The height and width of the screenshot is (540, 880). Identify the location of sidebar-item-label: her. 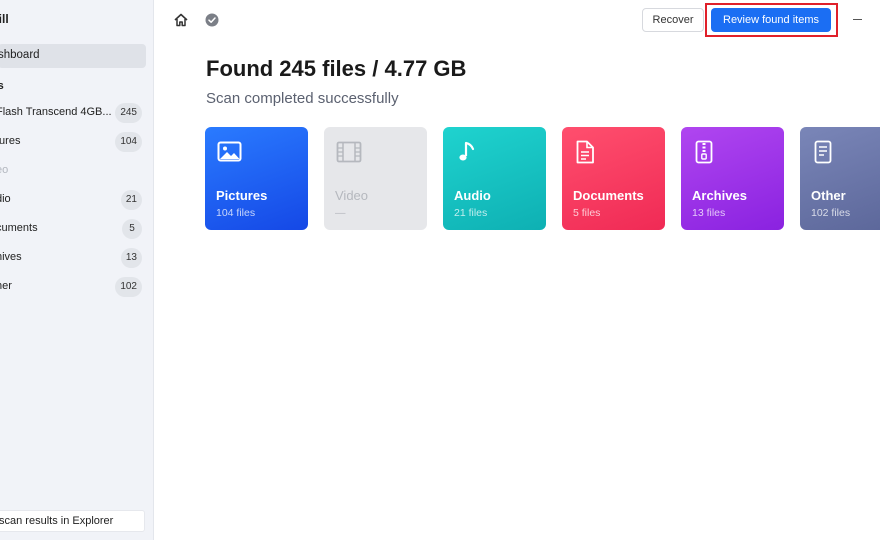
(6, 286).